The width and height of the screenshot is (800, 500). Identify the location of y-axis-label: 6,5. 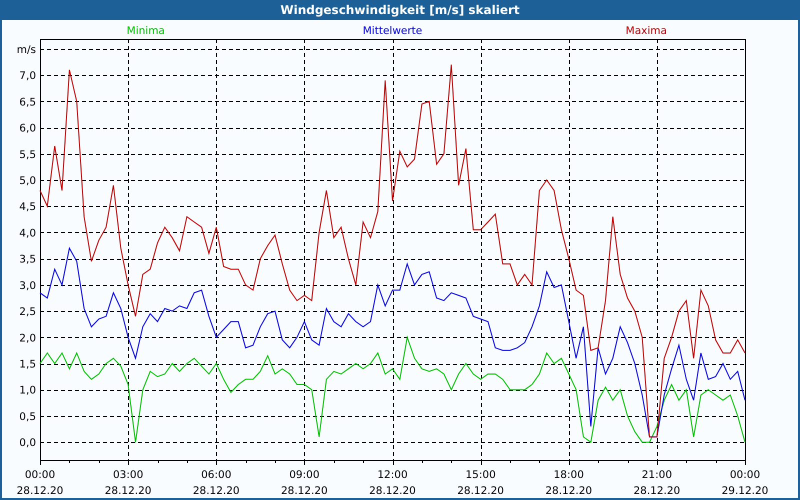
(27, 102).